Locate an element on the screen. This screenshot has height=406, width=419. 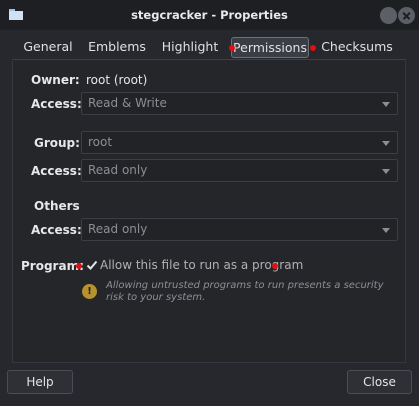
tab-emblems: Emblems is located at coordinates (117, 48).